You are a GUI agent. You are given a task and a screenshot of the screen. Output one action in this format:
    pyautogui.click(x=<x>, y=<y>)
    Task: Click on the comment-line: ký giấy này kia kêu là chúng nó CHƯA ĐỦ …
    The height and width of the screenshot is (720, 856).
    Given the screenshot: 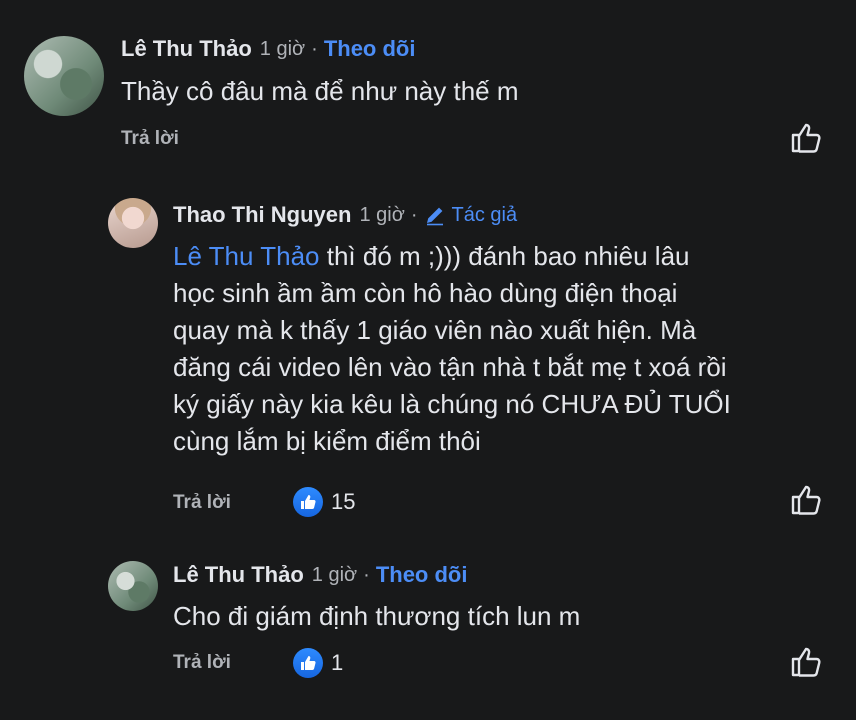 What is the action you would take?
    pyautogui.click(x=452, y=404)
    